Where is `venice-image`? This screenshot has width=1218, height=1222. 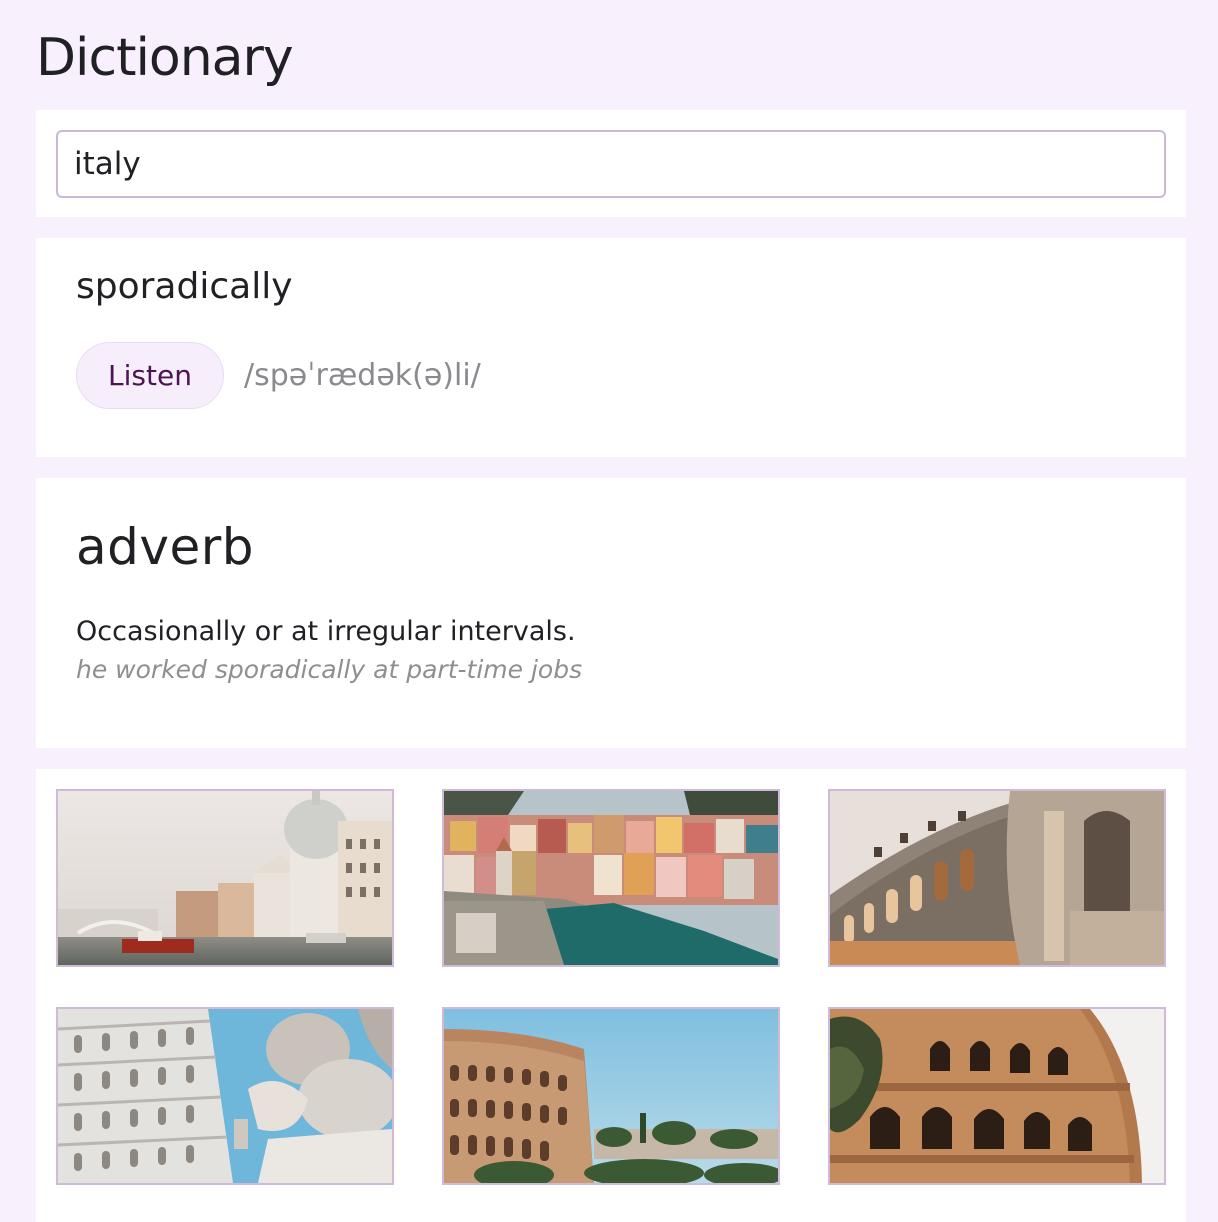 venice-image is located at coordinates (225, 878).